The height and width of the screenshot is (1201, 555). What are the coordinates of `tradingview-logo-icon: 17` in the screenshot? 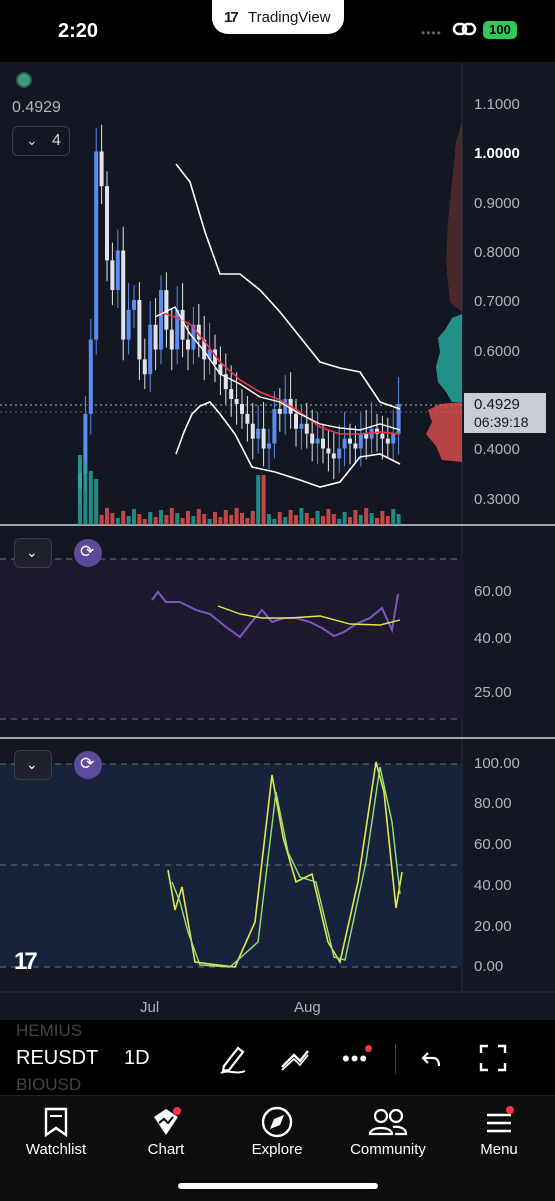 It's located at (231, 17).